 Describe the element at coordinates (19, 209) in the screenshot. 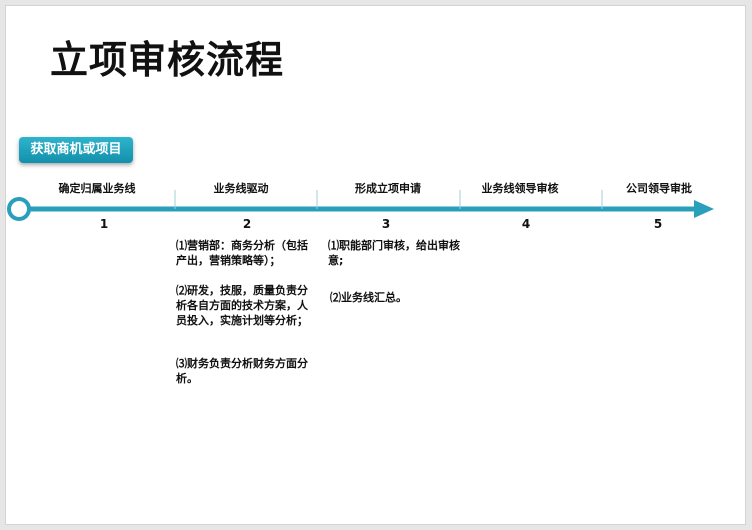

I see `timeline-start-circle` at that location.